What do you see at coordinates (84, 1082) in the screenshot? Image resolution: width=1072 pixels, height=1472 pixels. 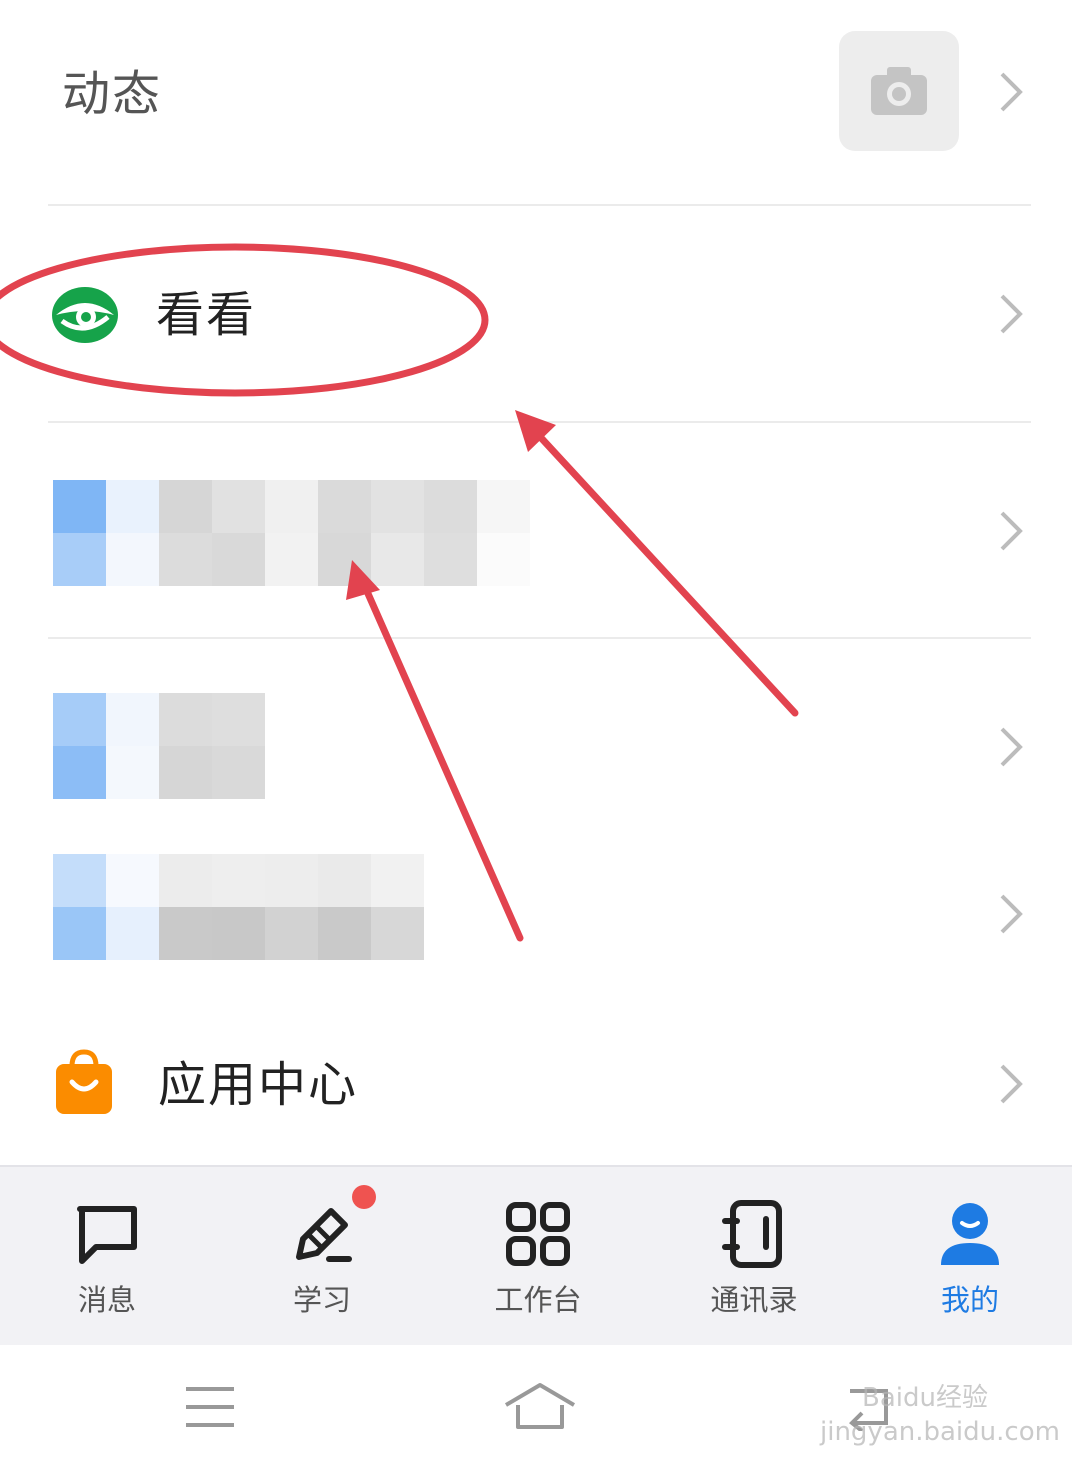 I see `shopping-bag-icon` at bounding box center [84, 1082].